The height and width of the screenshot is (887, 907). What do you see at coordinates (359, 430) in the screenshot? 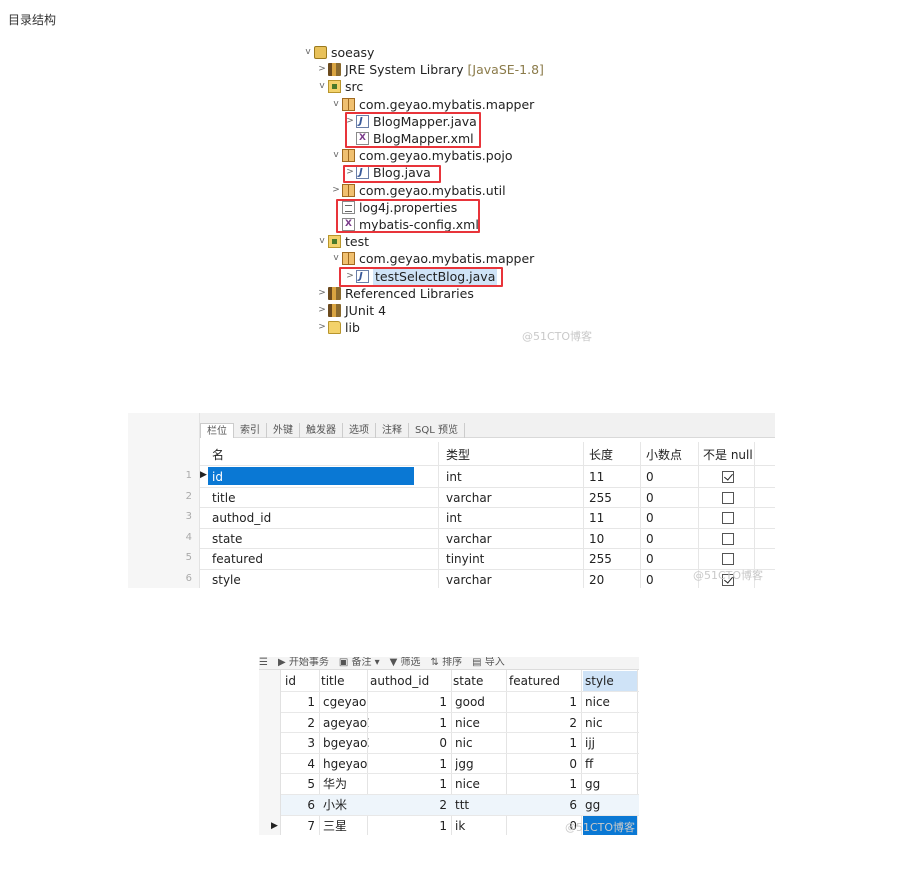
I see `designer-tab: 选项` at bounding box center [359, 430].